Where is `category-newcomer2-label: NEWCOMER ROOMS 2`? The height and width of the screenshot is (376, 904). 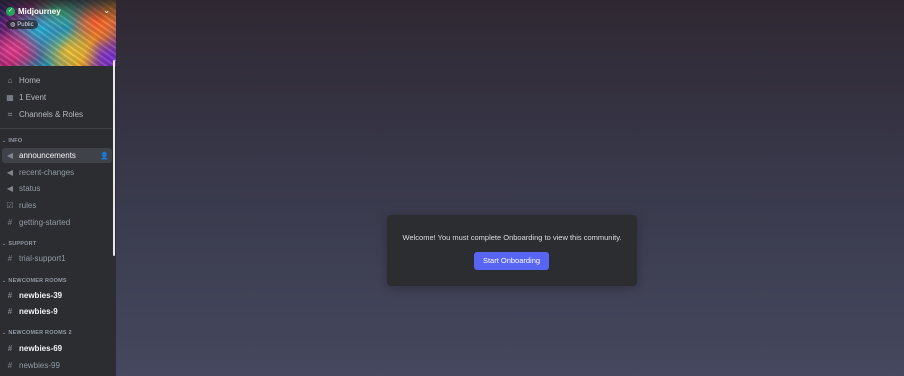
category-newcomer2-label: NEWCOMER ROOMS 2 is located at coordinates (40, 333).